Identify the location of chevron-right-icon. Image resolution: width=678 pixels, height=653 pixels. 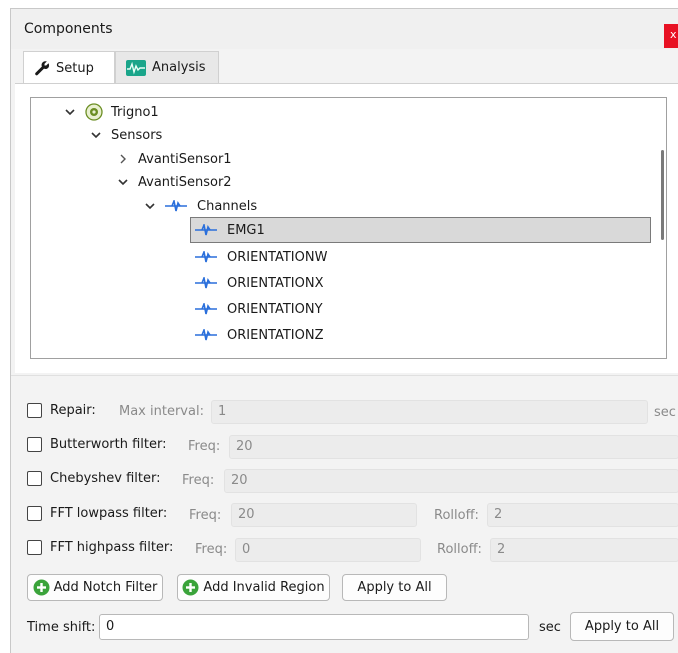
(123, 159).